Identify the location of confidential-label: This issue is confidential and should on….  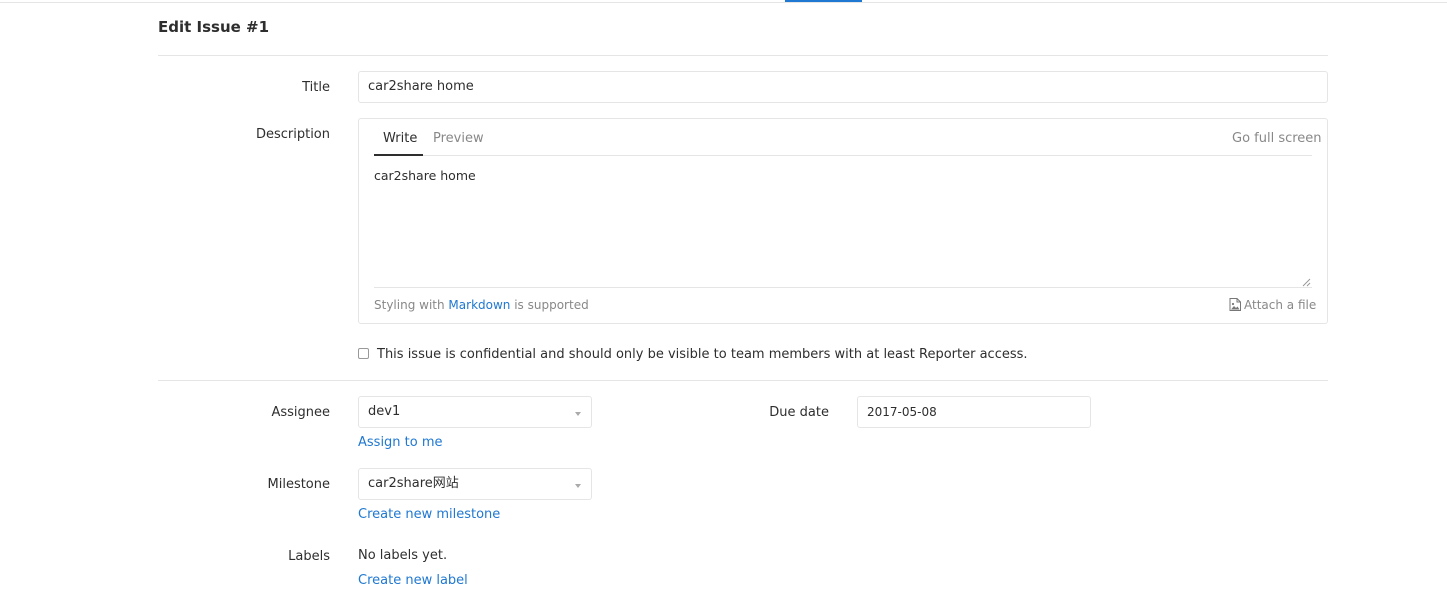
(702, 354).